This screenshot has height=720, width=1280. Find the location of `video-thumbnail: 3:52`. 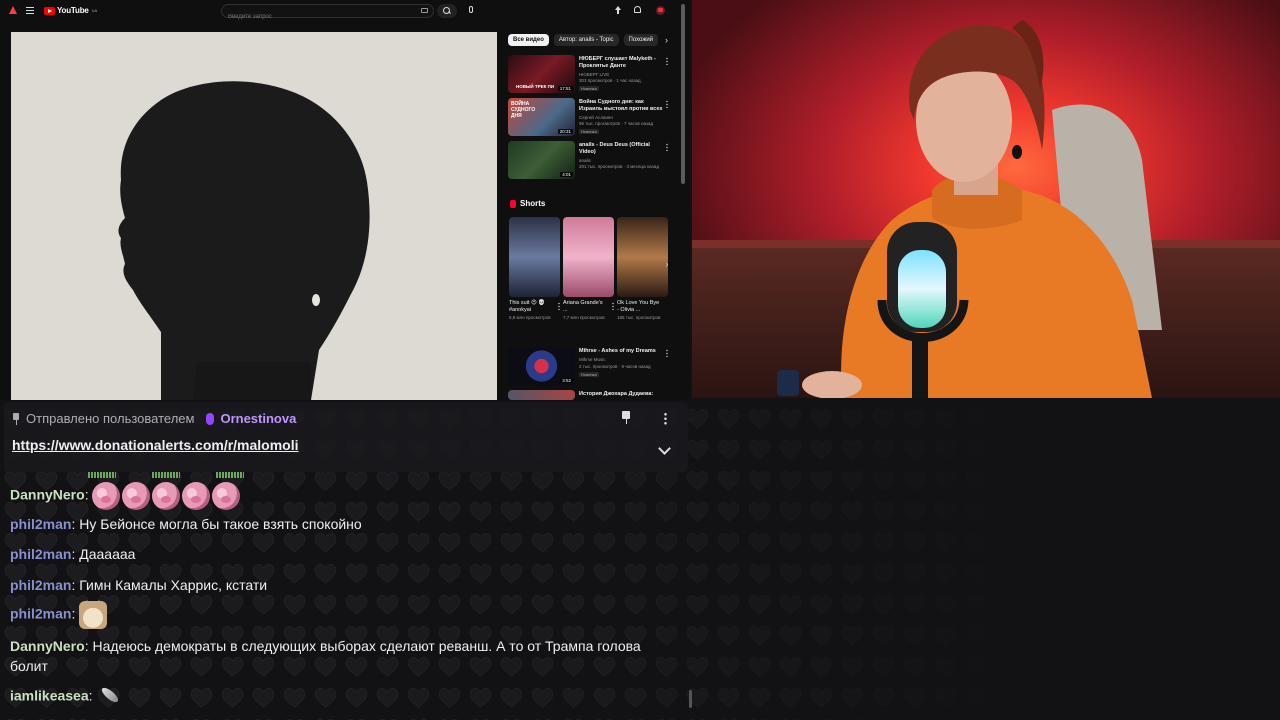

video-thumbnail: 3:52 is located at coordinates (541, 366).